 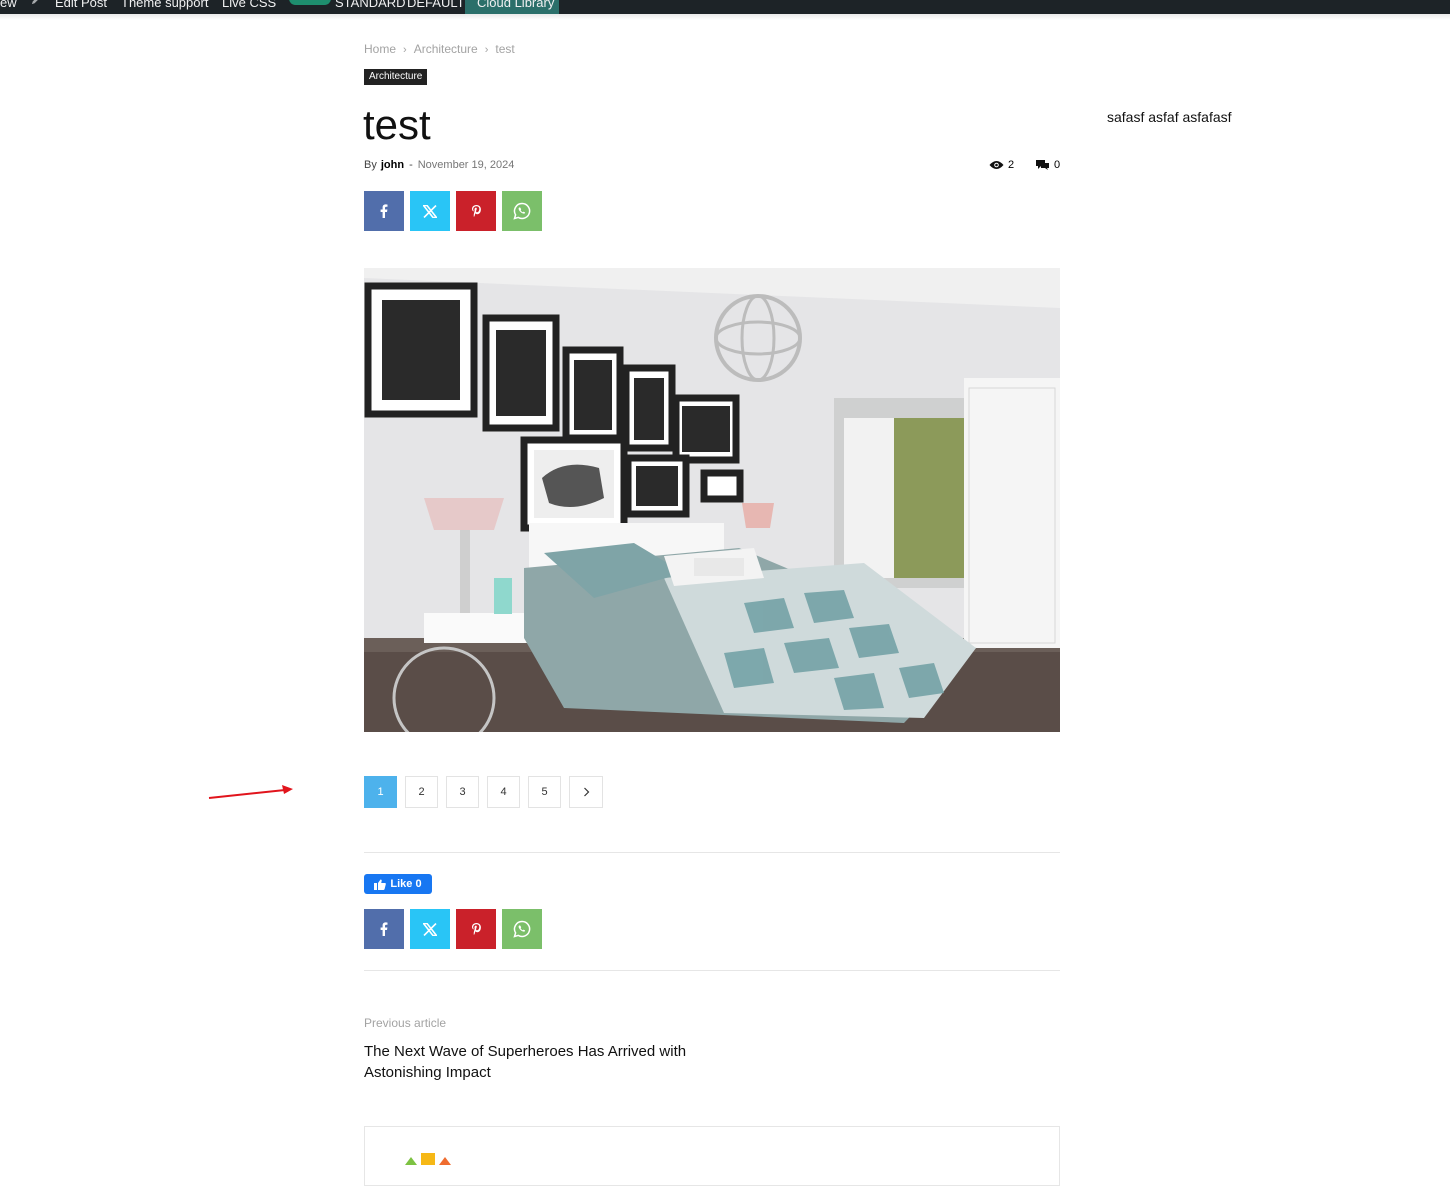 What do you see at coordinates (1169, 117) in the screenshot?
I see `sidebar-text: safasf asfaf asfafasf` at bounding box center [1169, 117].